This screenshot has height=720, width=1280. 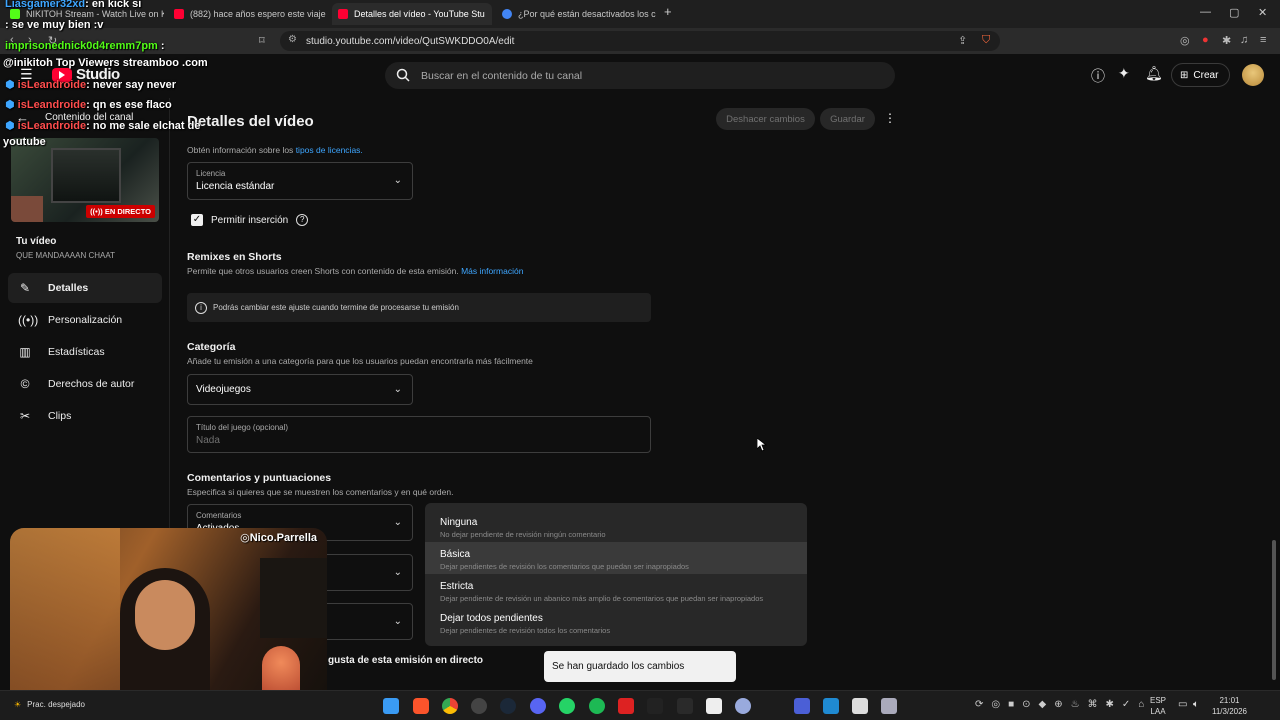 I want to click on app-steam2-icon, so click(x=889, y=706).